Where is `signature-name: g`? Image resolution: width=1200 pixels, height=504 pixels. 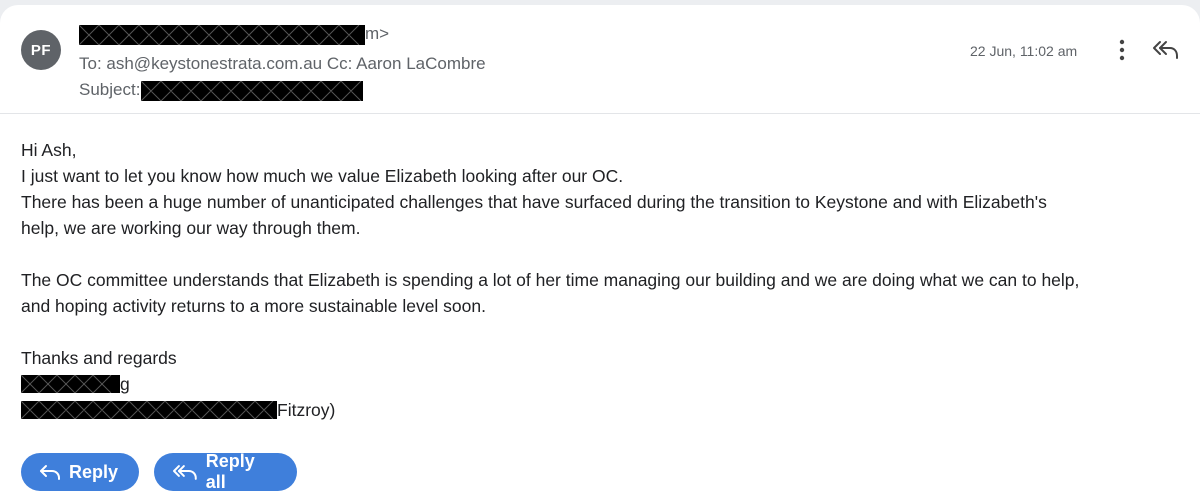
signature-name: g is located at coordinates (606, 384).